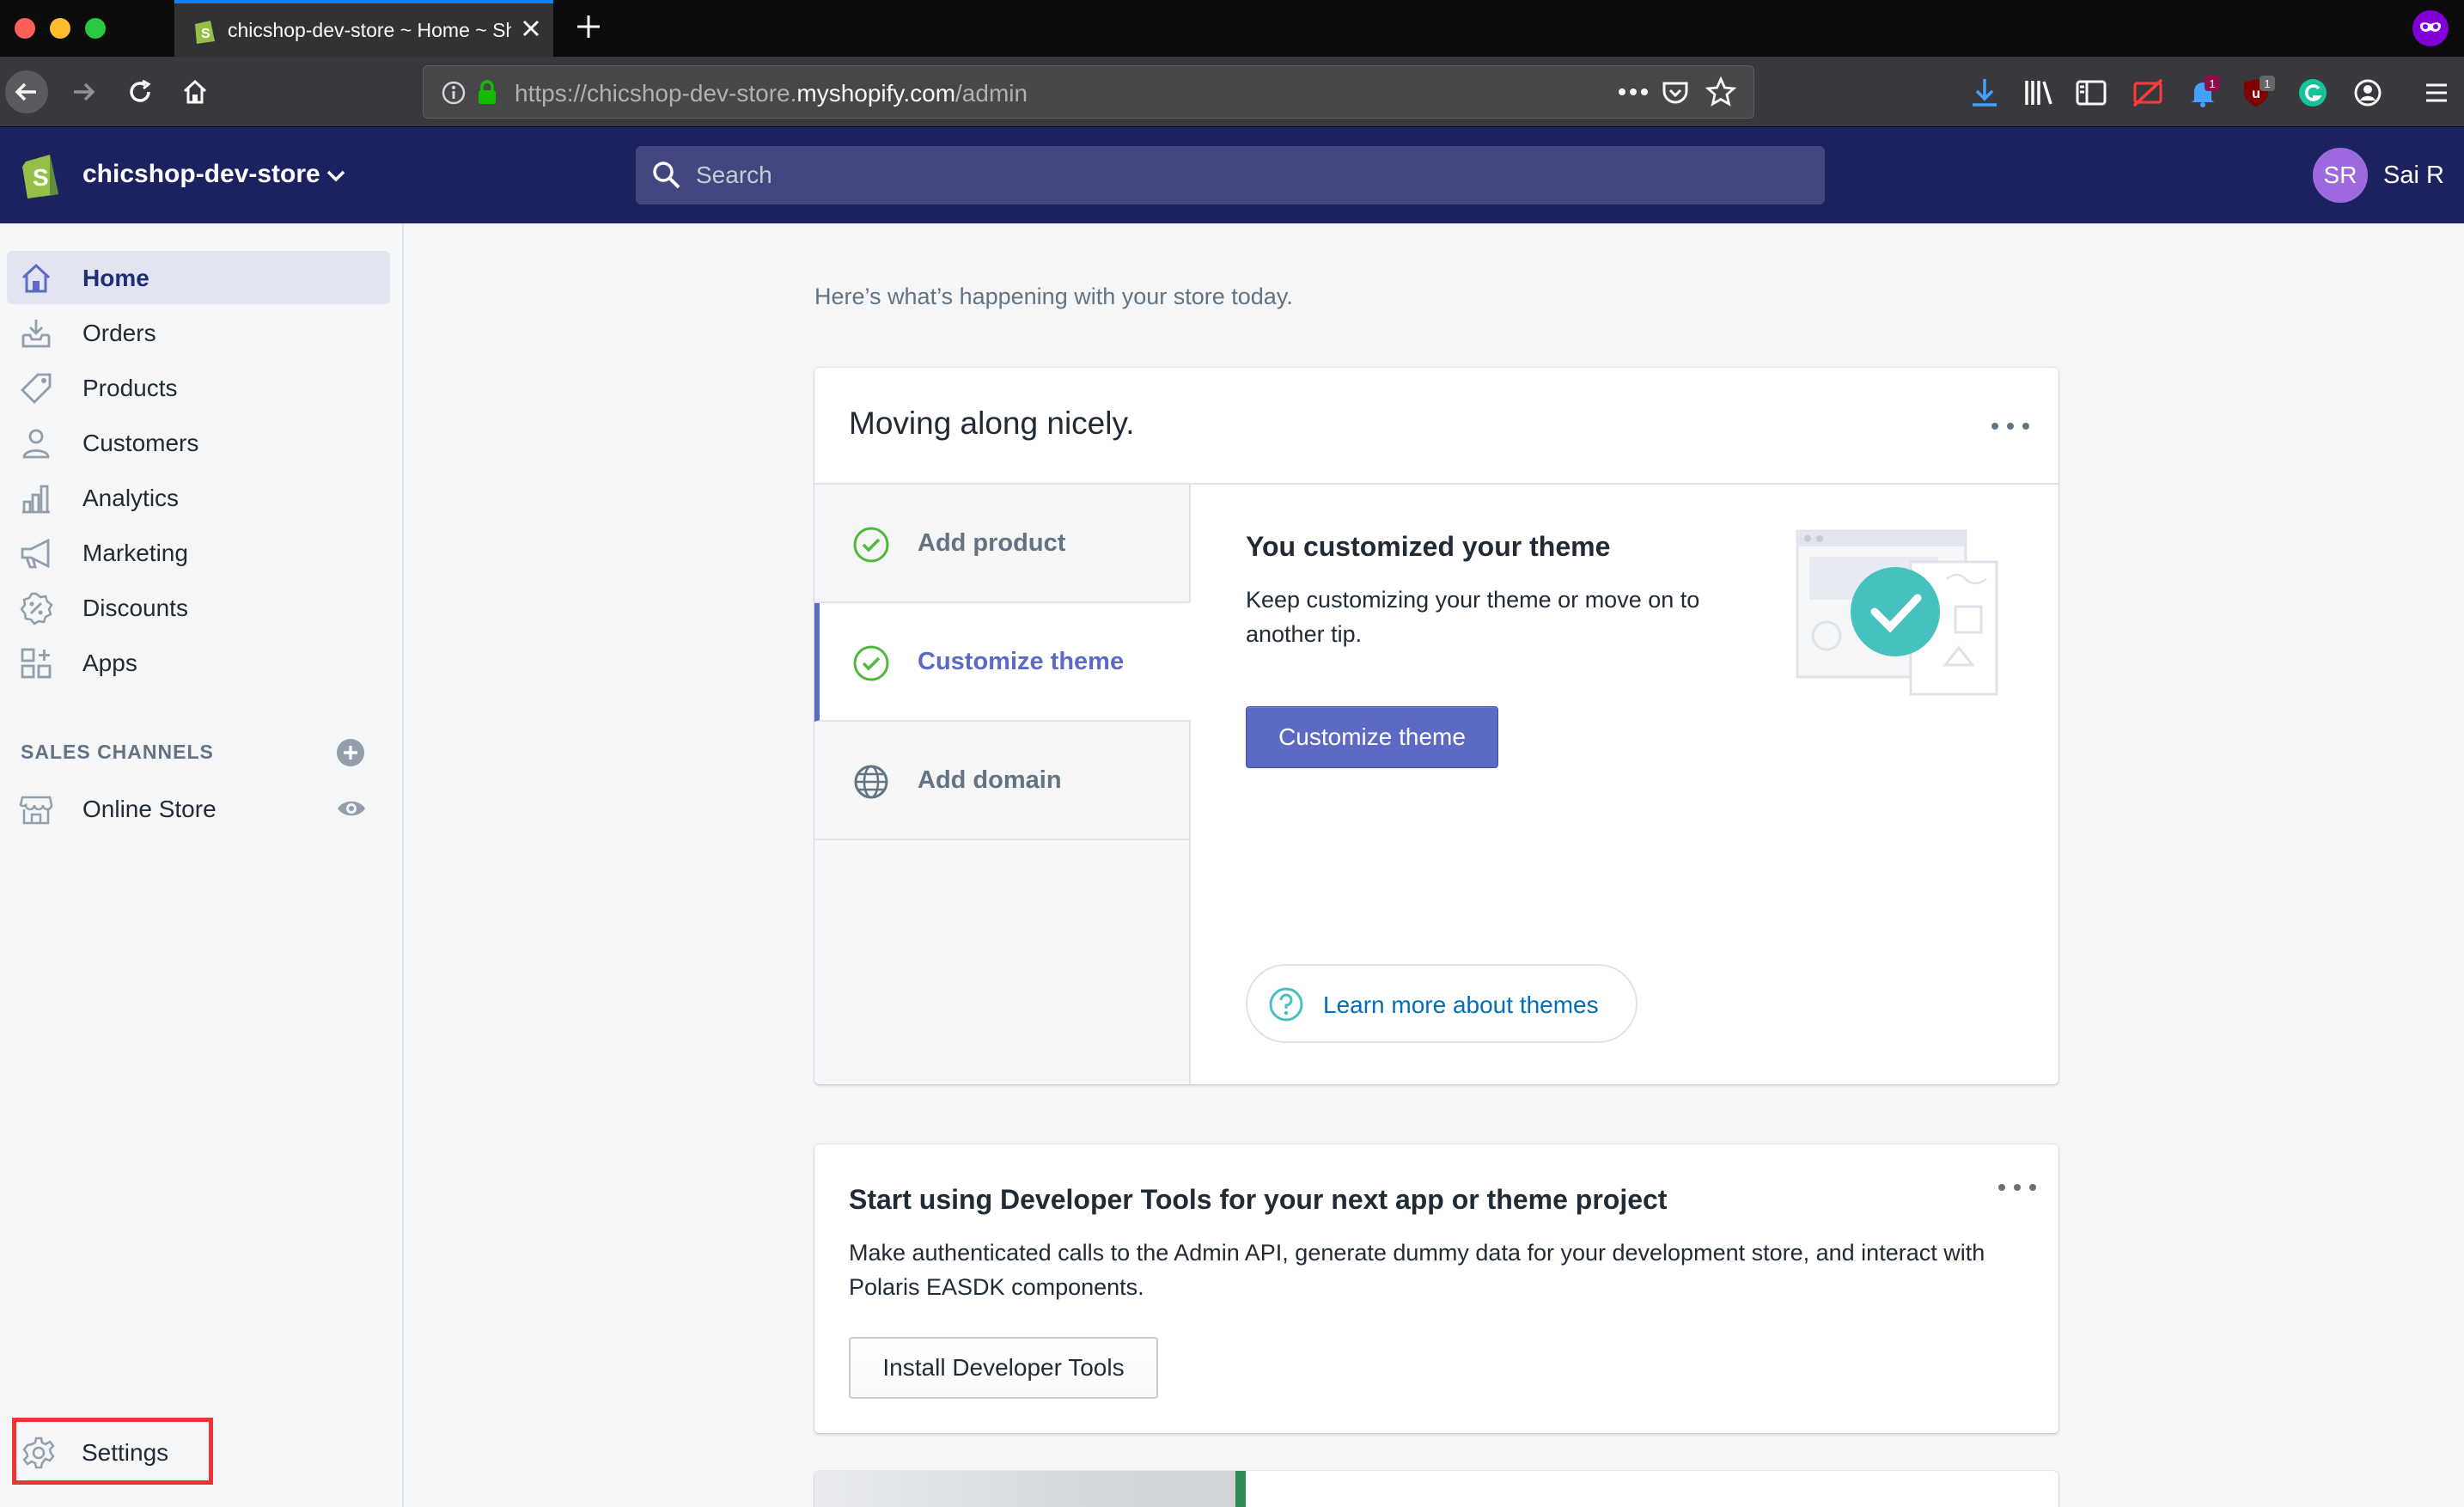 Image resolution: width=2464 pixels, height=1507 pixels. Describe the element at coordinates (1286, 1004) in the screenshot. I see `question-circle-icon` at that location.